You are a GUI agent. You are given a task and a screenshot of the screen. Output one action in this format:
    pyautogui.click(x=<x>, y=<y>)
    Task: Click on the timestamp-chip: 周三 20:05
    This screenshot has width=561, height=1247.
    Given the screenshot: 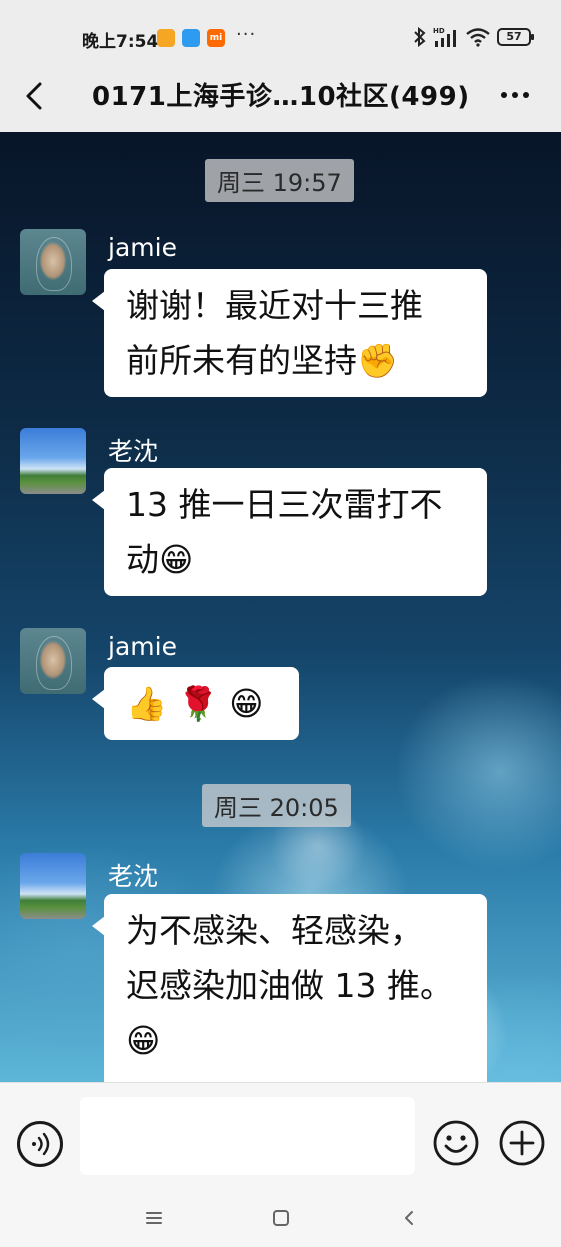 What is the action you would take?
    pyautogui.click(x=276, y=805)
    